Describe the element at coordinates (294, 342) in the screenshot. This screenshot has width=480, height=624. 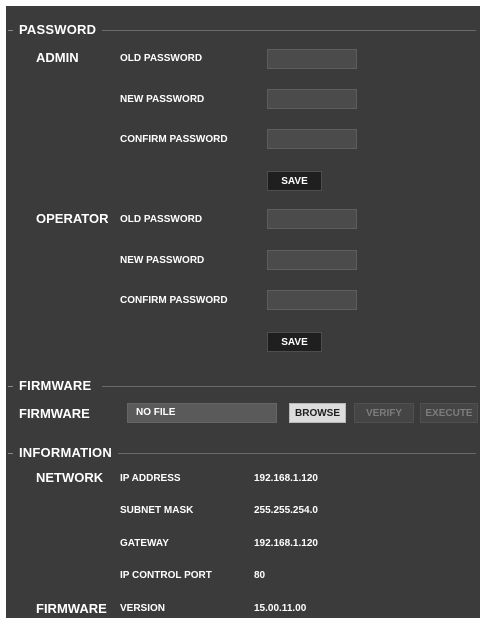
I see `operator-save-button: SAVE` at that location.